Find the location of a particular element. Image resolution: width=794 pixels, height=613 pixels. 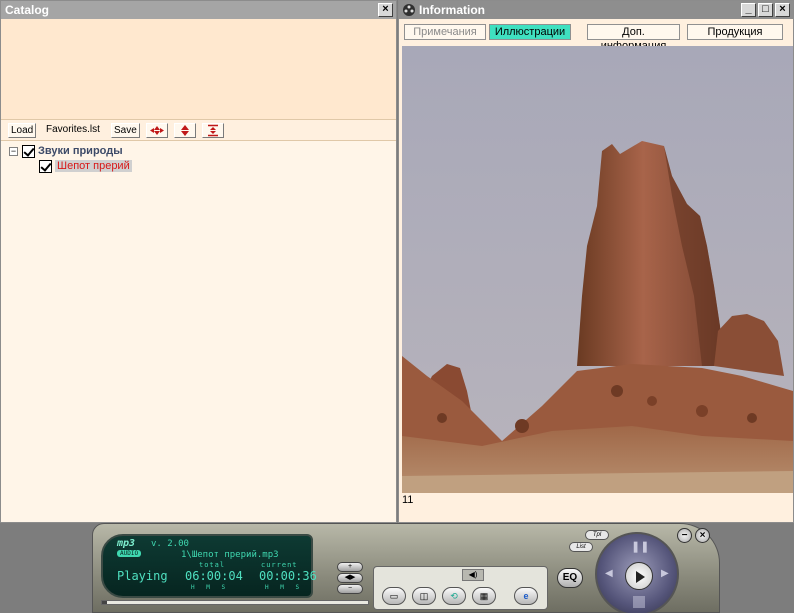

move-up-down-icon is located at coordinates (185, 130).